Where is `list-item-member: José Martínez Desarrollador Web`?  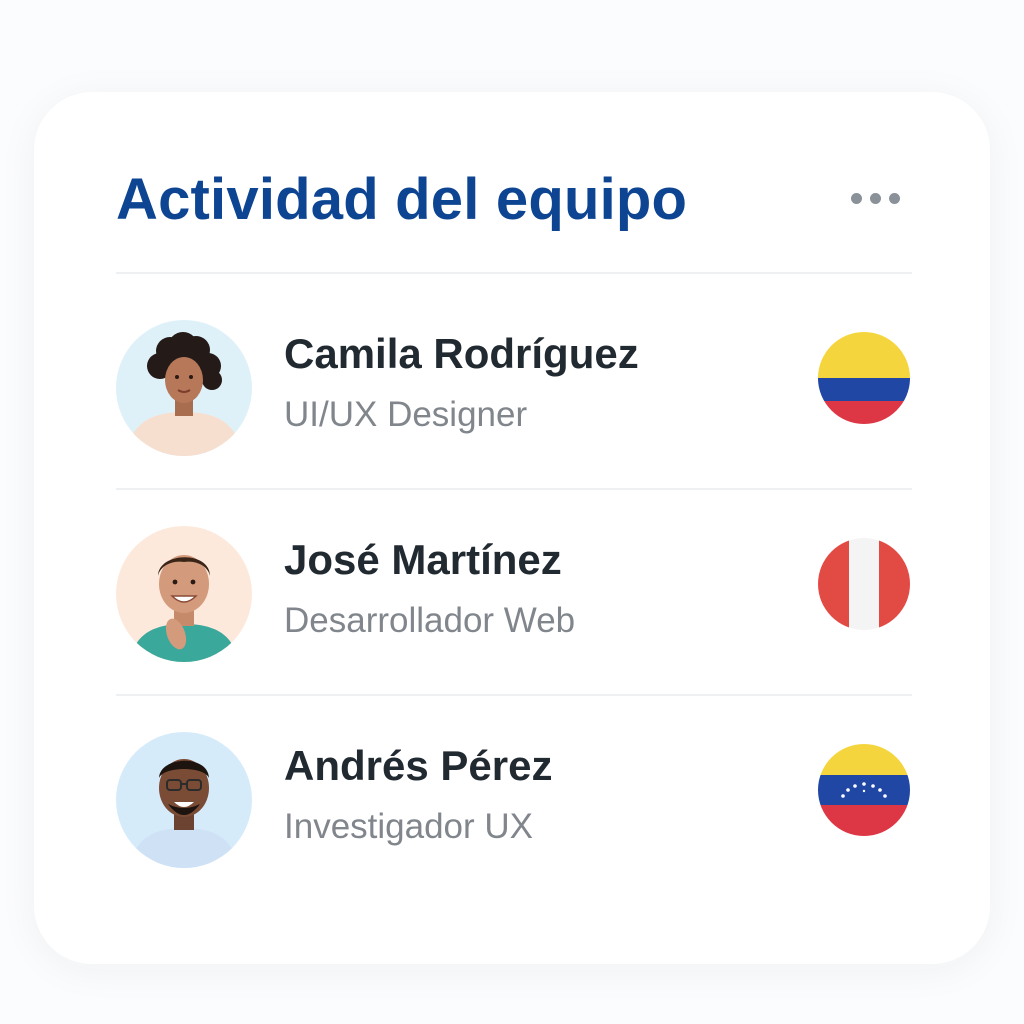 list-item-member: José Martínez Desarrollador Web is located at coordinates (514, 594).